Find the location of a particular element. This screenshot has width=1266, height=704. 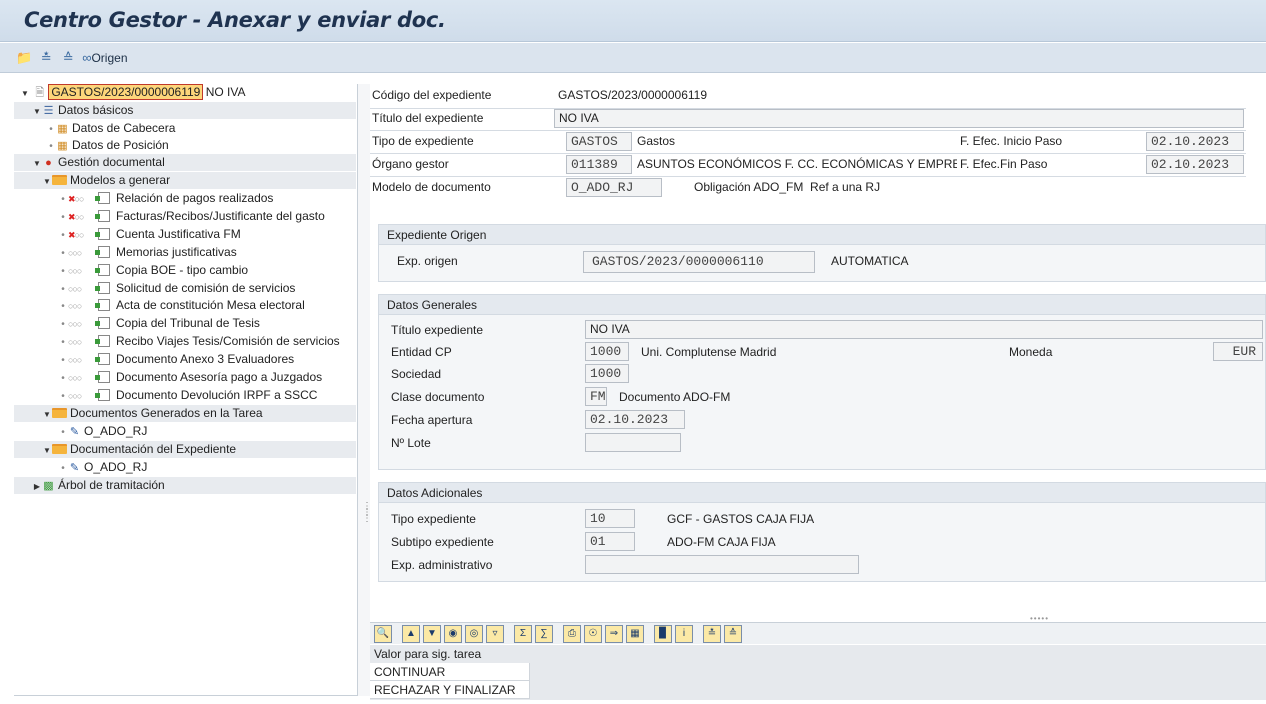

tipo-label: Tipo de expediente is located at coordinates (423, 141).